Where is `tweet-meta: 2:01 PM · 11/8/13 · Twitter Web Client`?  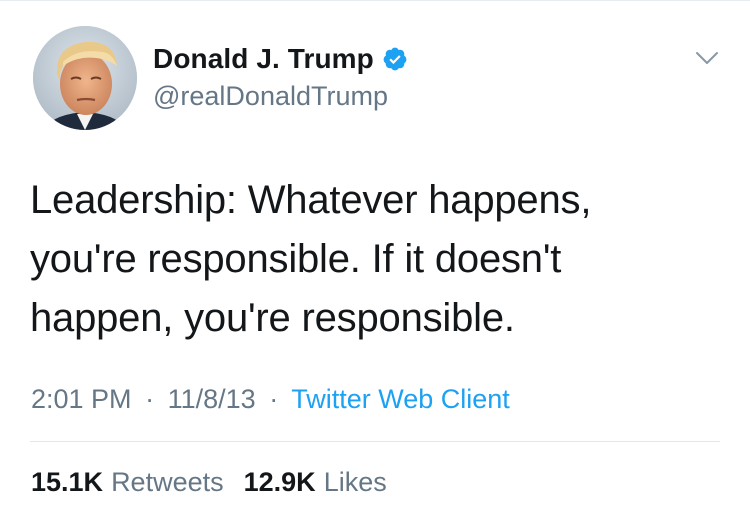 tweet-meta: 2:01 PM · 11/8/13 · Twitter Web Client is located at coordinates (270, 399).